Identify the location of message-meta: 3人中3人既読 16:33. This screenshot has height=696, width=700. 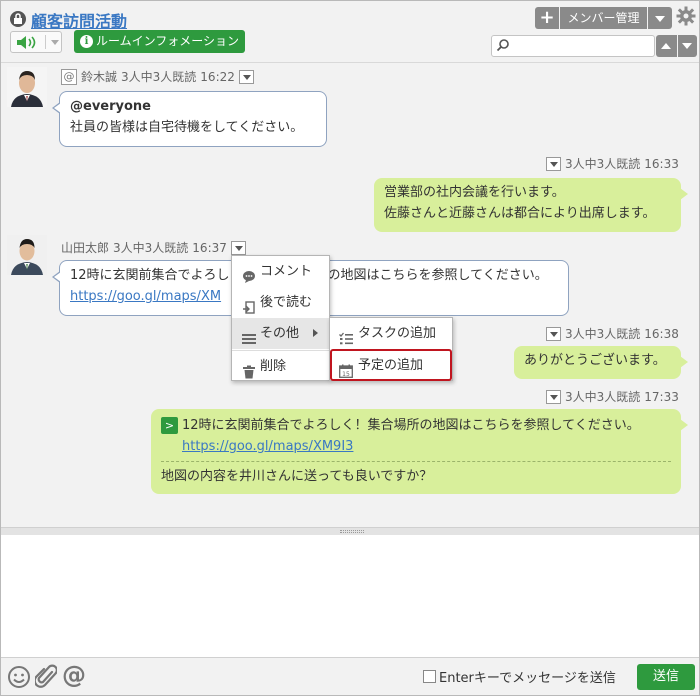
(612, 163).